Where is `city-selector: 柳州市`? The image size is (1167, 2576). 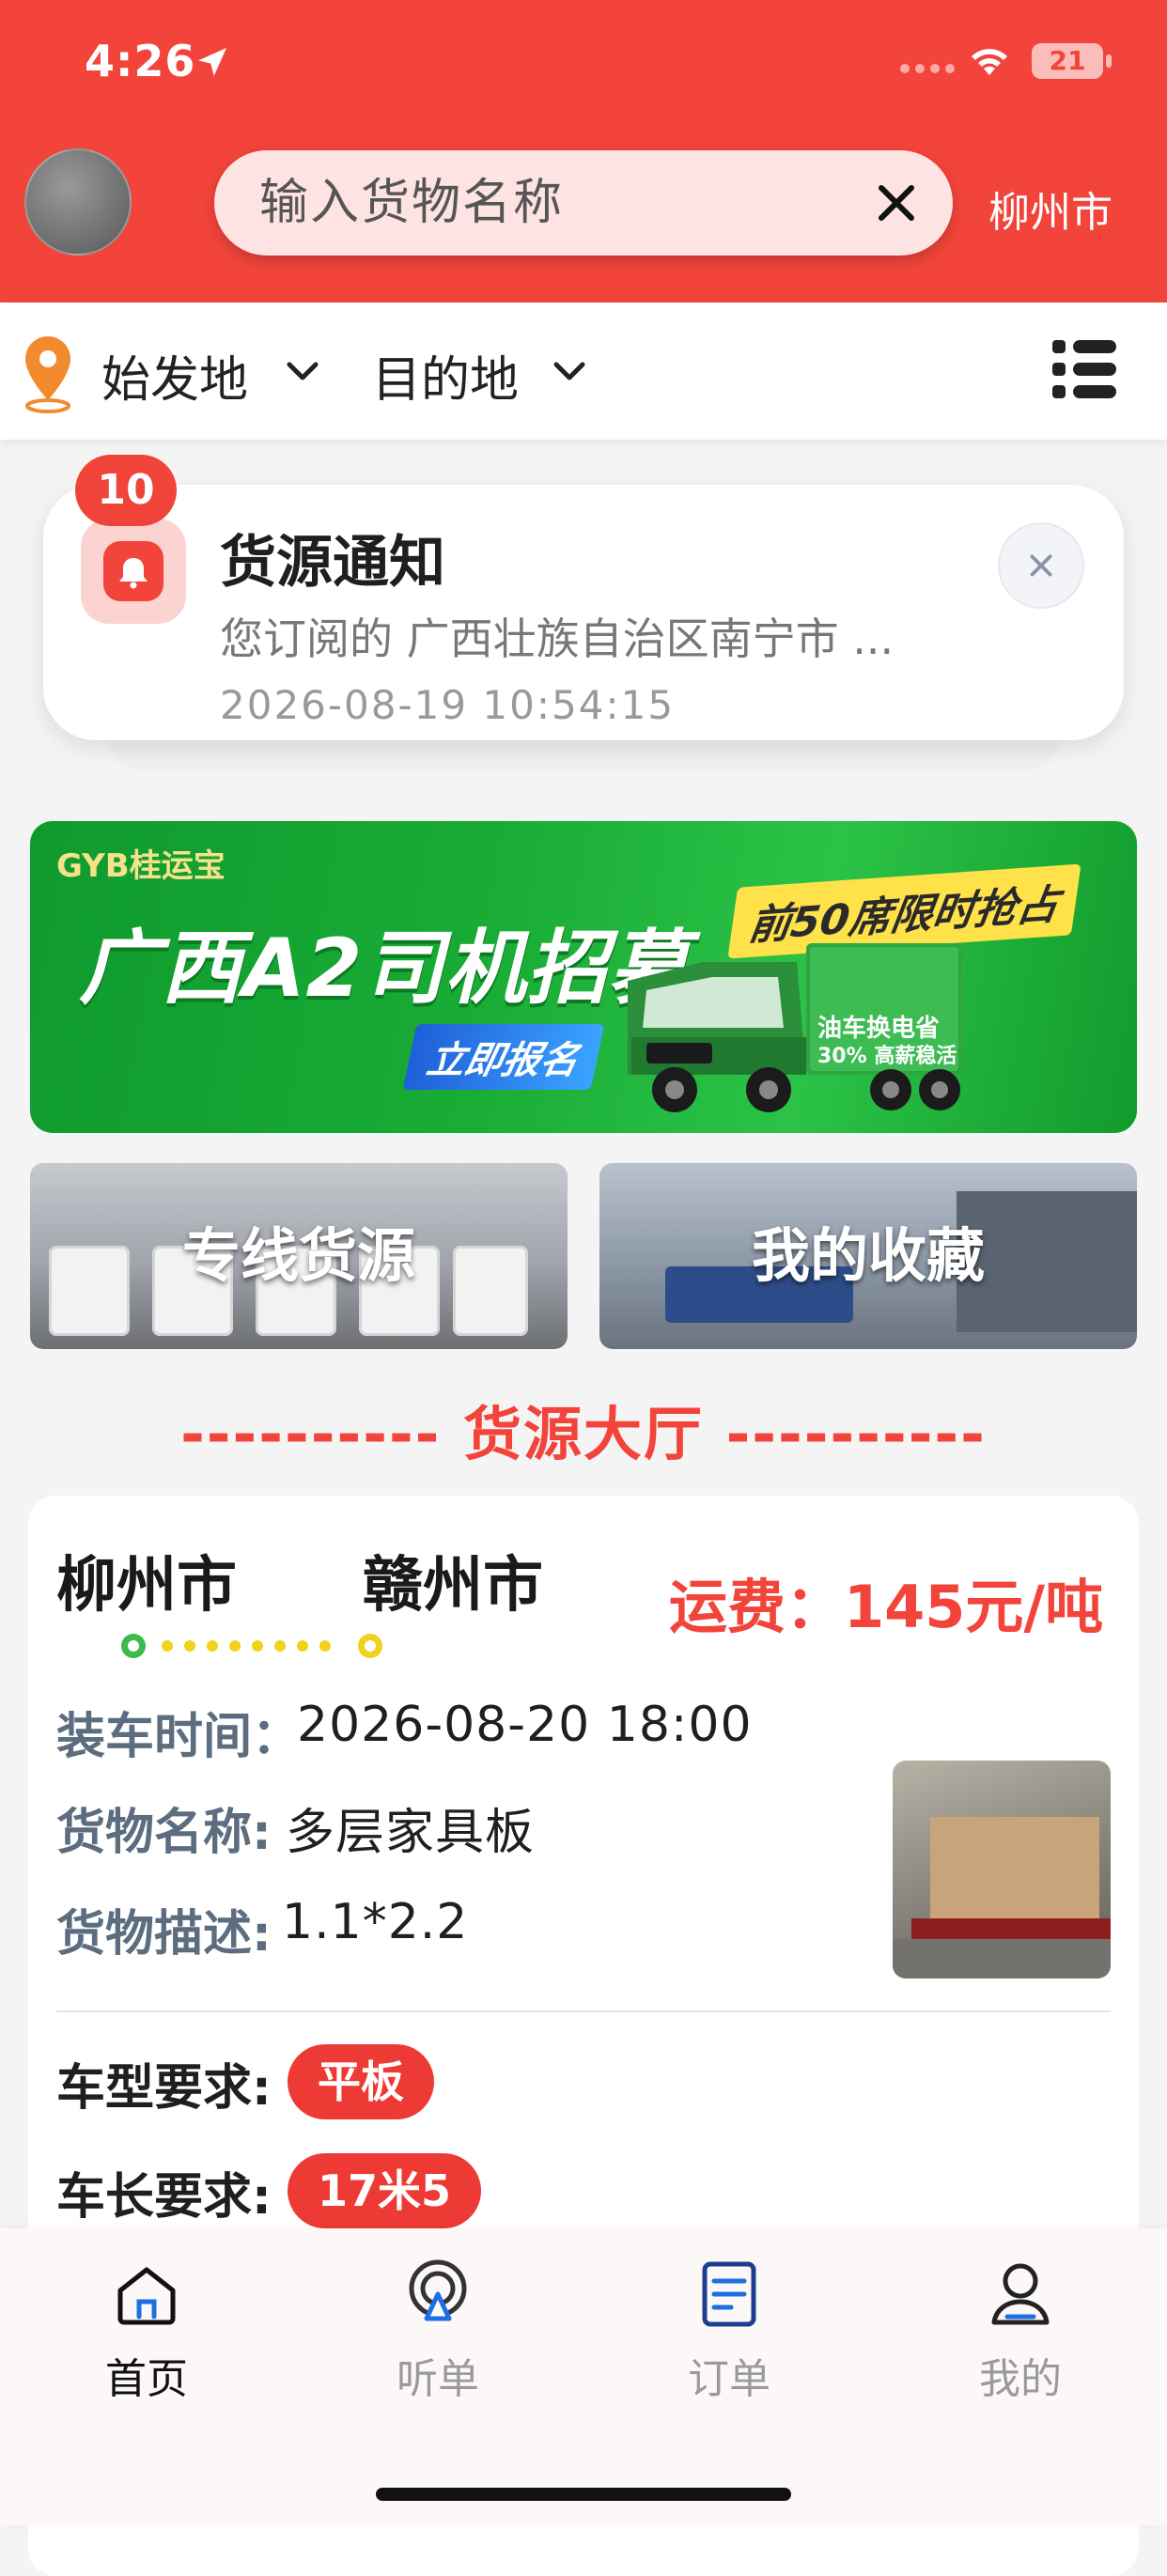
city-selector: 柳州市 is located at coordinates (1050, 208).